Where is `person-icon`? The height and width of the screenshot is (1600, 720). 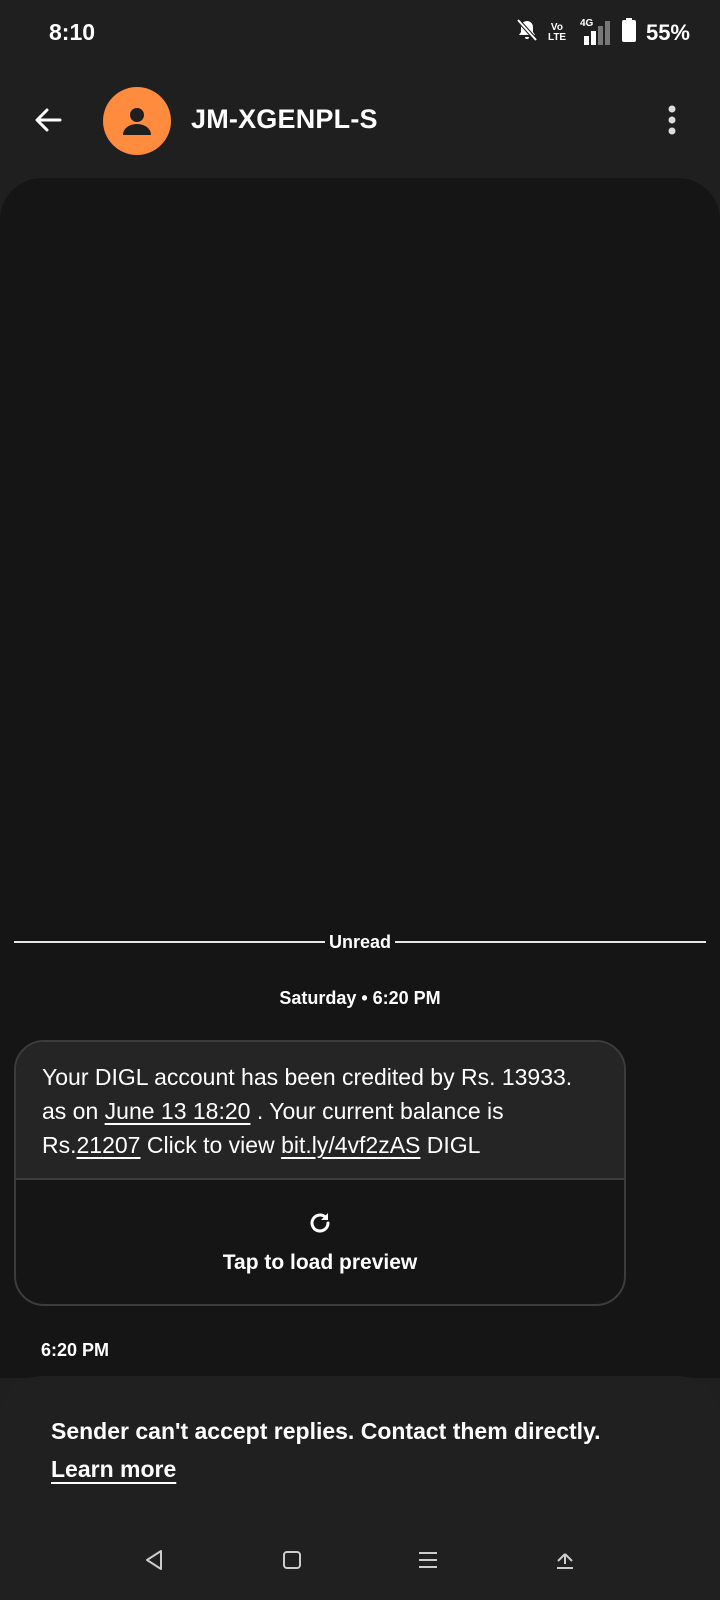
person-icon is located at coordinates (137, 121).